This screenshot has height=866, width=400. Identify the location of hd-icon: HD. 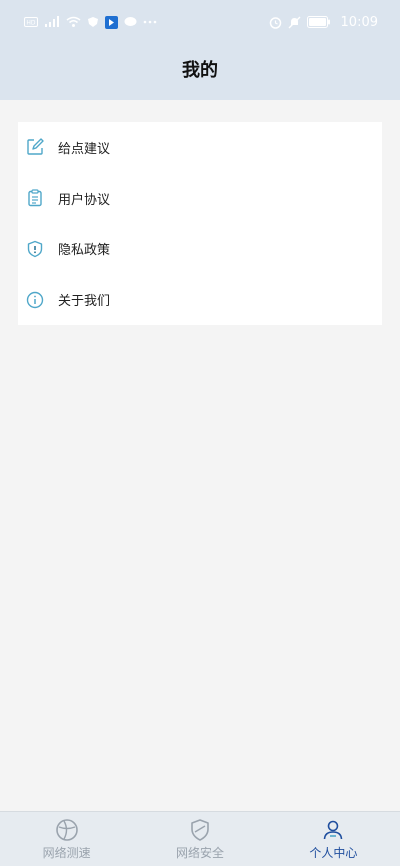
(31, 22).